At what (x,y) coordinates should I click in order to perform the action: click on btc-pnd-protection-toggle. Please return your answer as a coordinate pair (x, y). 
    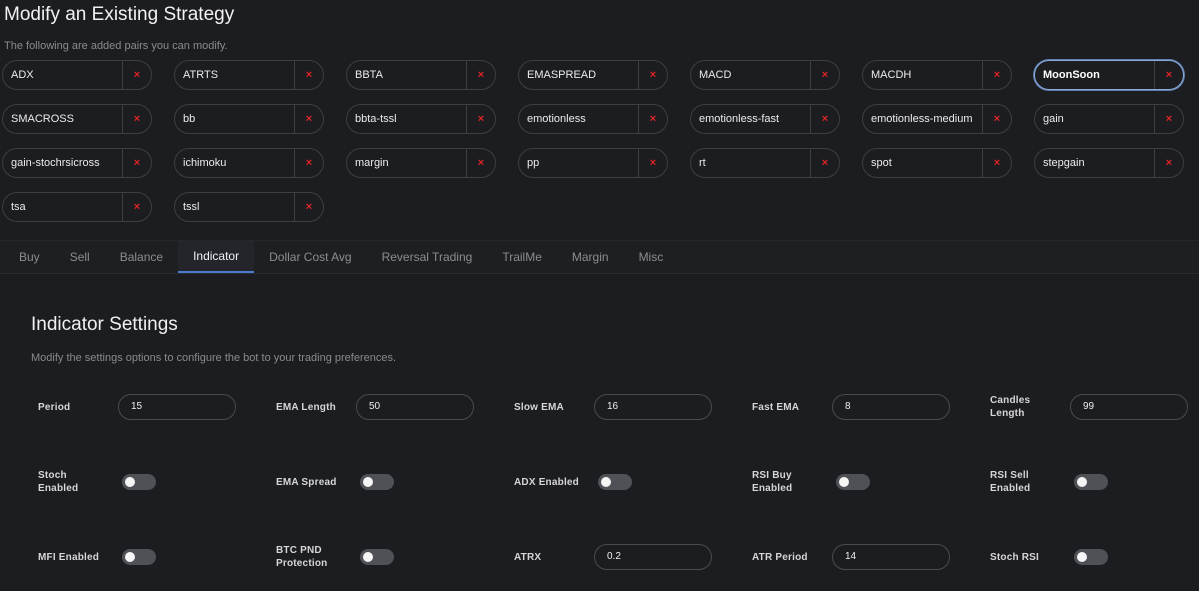
    Looking at the image, I should click on (377, 557).